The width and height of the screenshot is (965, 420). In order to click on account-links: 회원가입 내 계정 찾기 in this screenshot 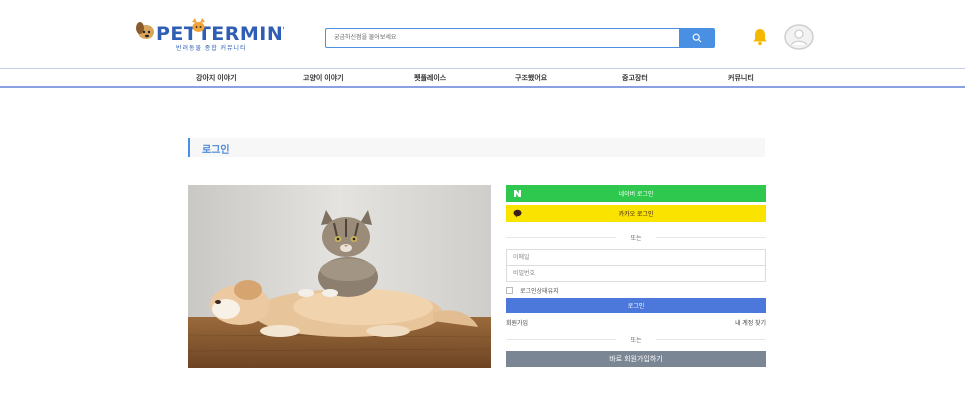, I will do `click(636, 322)`.